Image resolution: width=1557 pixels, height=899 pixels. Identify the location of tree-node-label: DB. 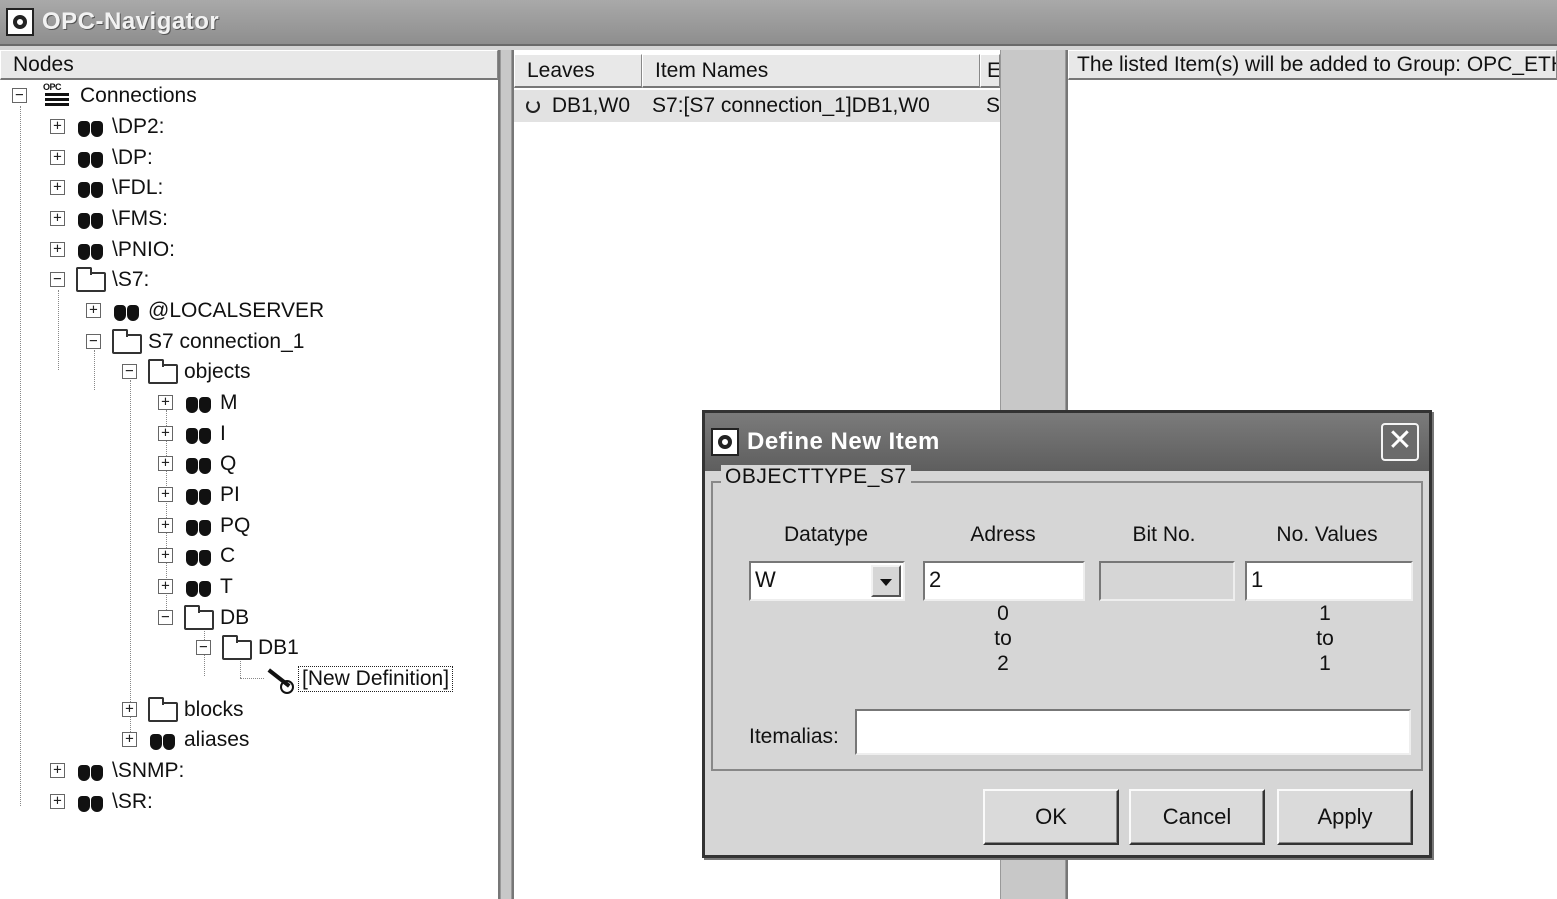
(235, 617).